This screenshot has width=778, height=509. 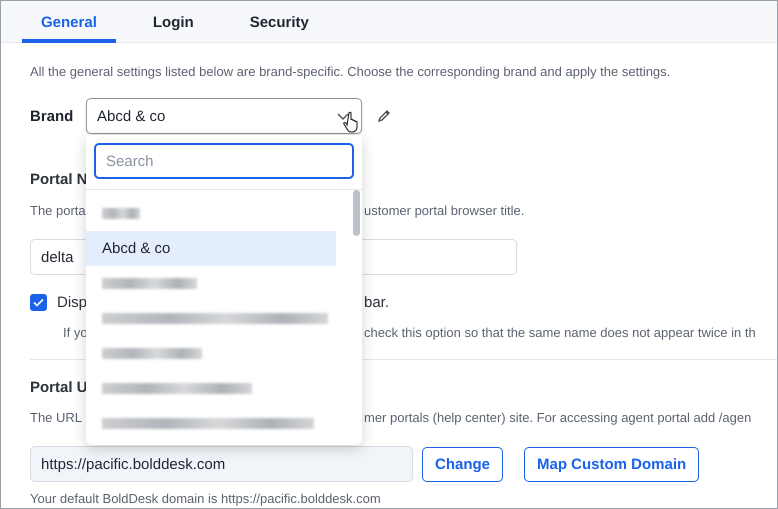 What do you see at coordinates (72, 302) in the screenshot?
I see `checkbox-label: Disp` at bounding box center [72, 302].